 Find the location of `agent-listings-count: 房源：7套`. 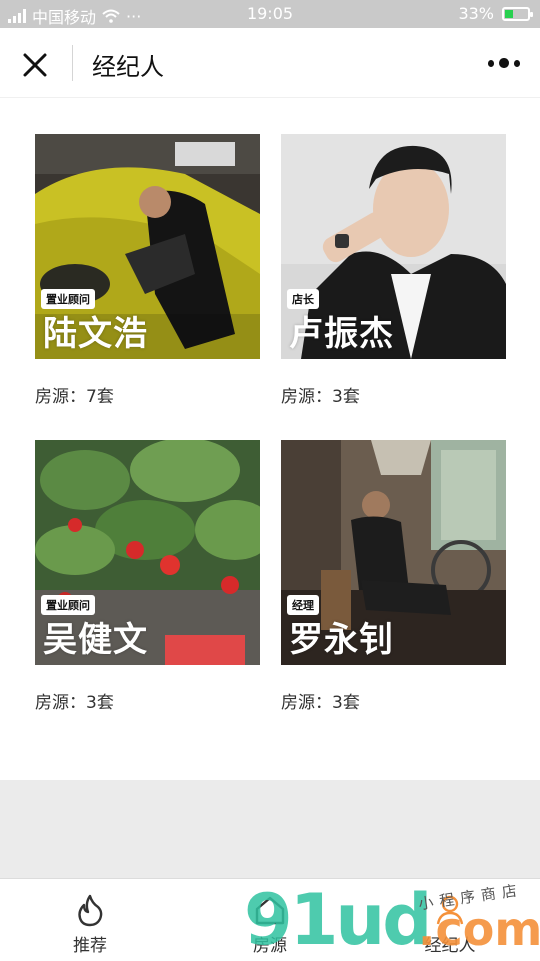

agent-listings-count: 房源：7套 is located at coordinates (74, 397).